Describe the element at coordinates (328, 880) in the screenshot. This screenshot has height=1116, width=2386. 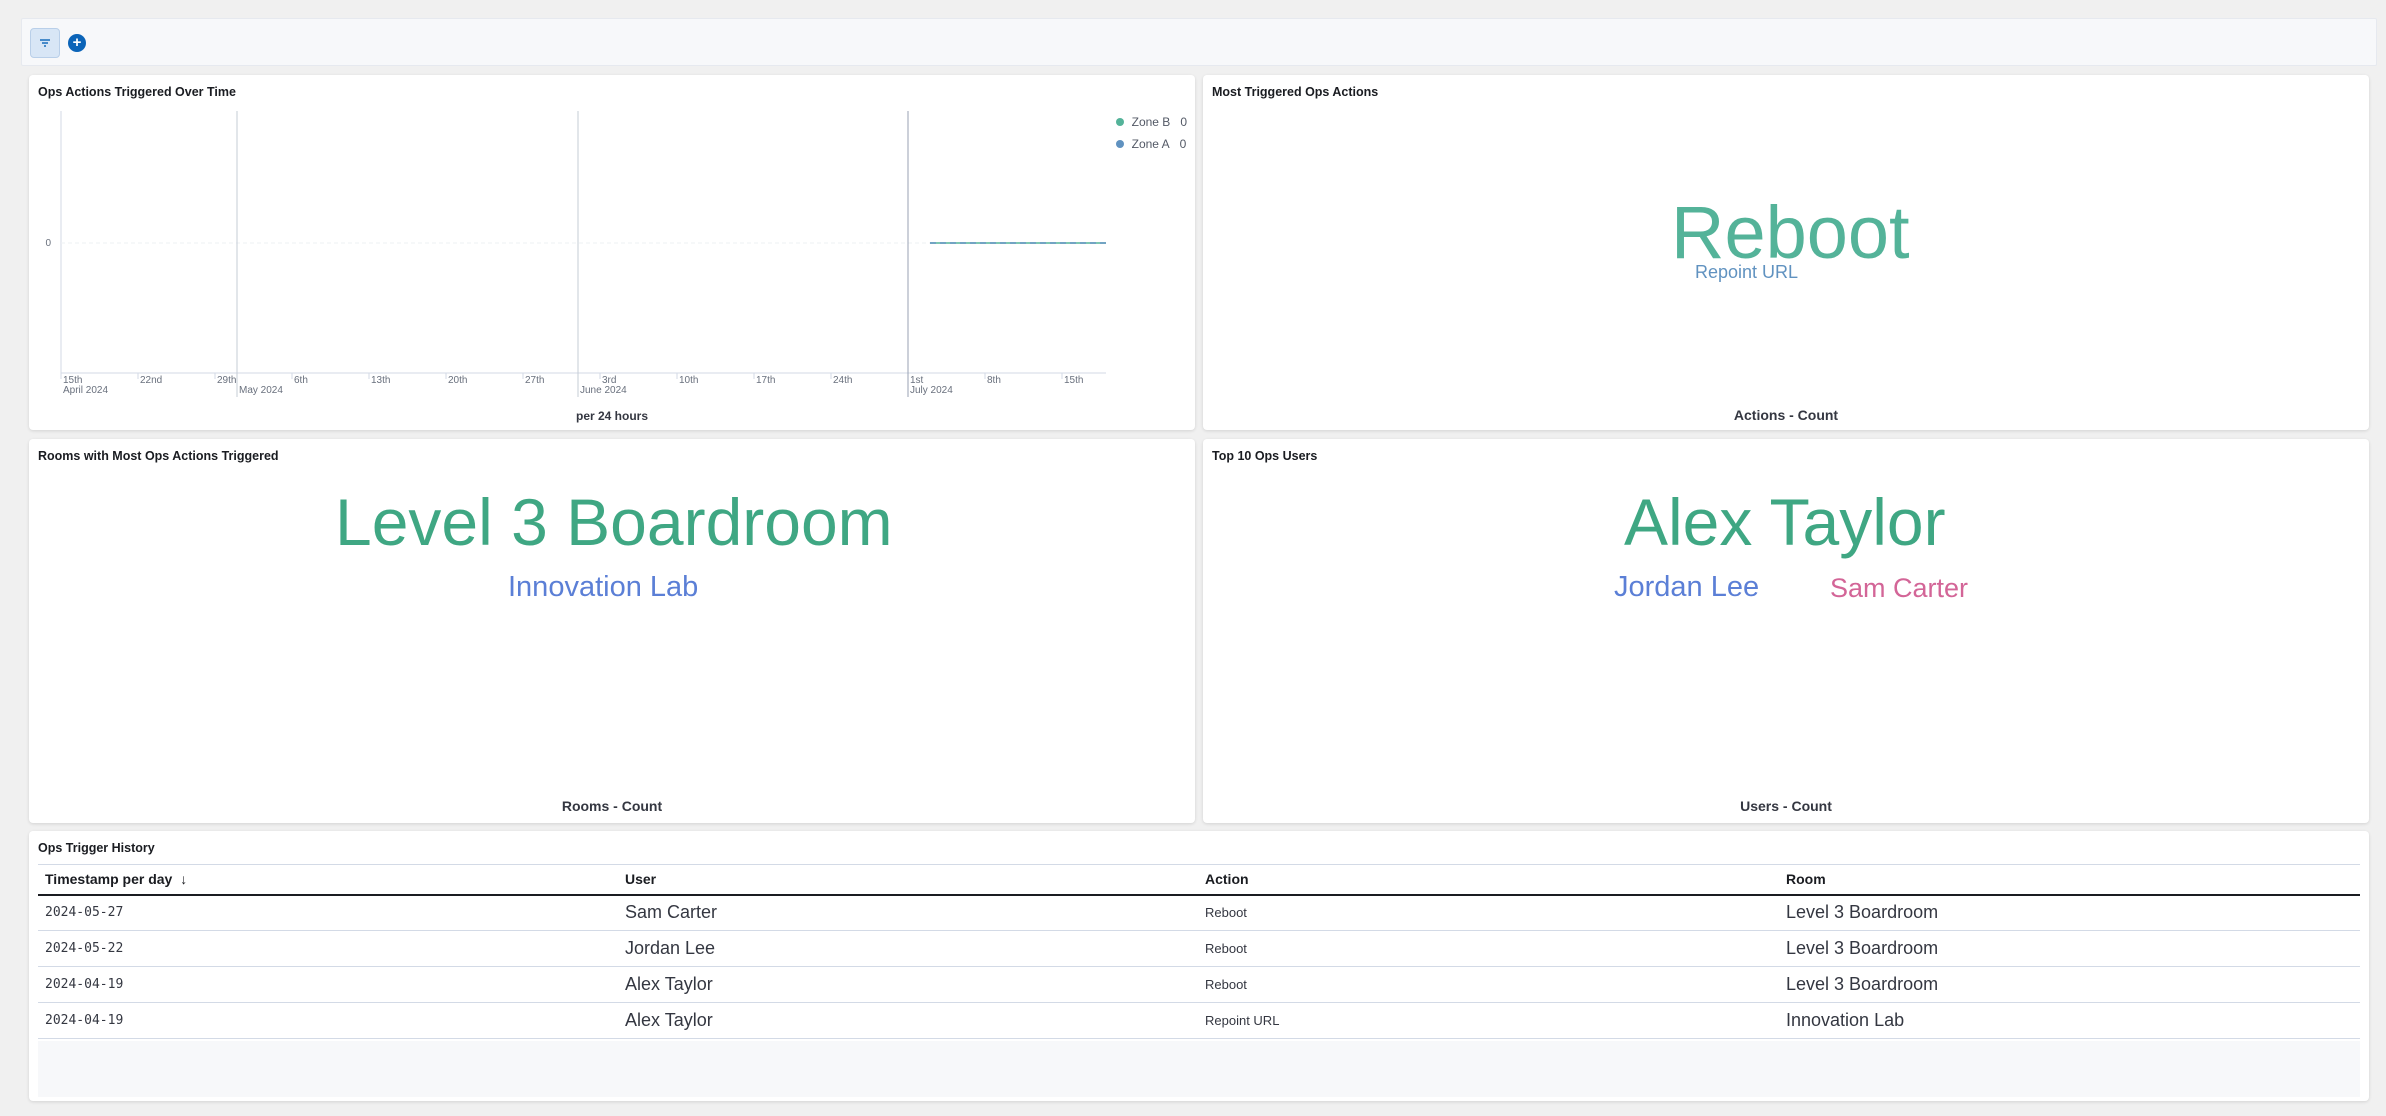
I see `column-header-timestamp: Timestamp per day ↓` at that location.